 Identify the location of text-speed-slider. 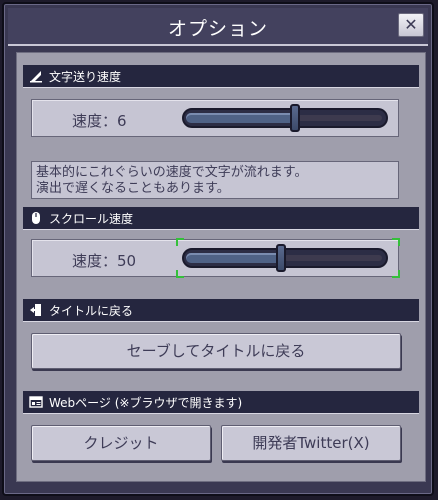
(285, 118).